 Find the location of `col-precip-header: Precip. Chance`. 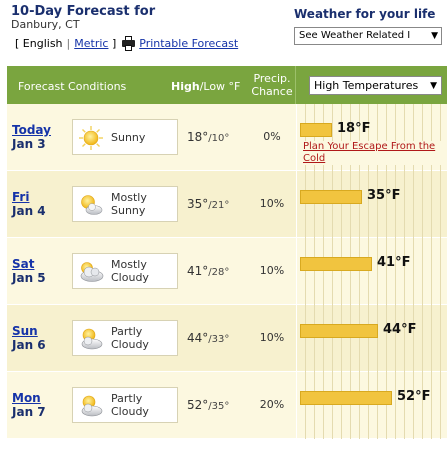

col-precip-header: Precip. Chance is located at coordinates (272, 85).